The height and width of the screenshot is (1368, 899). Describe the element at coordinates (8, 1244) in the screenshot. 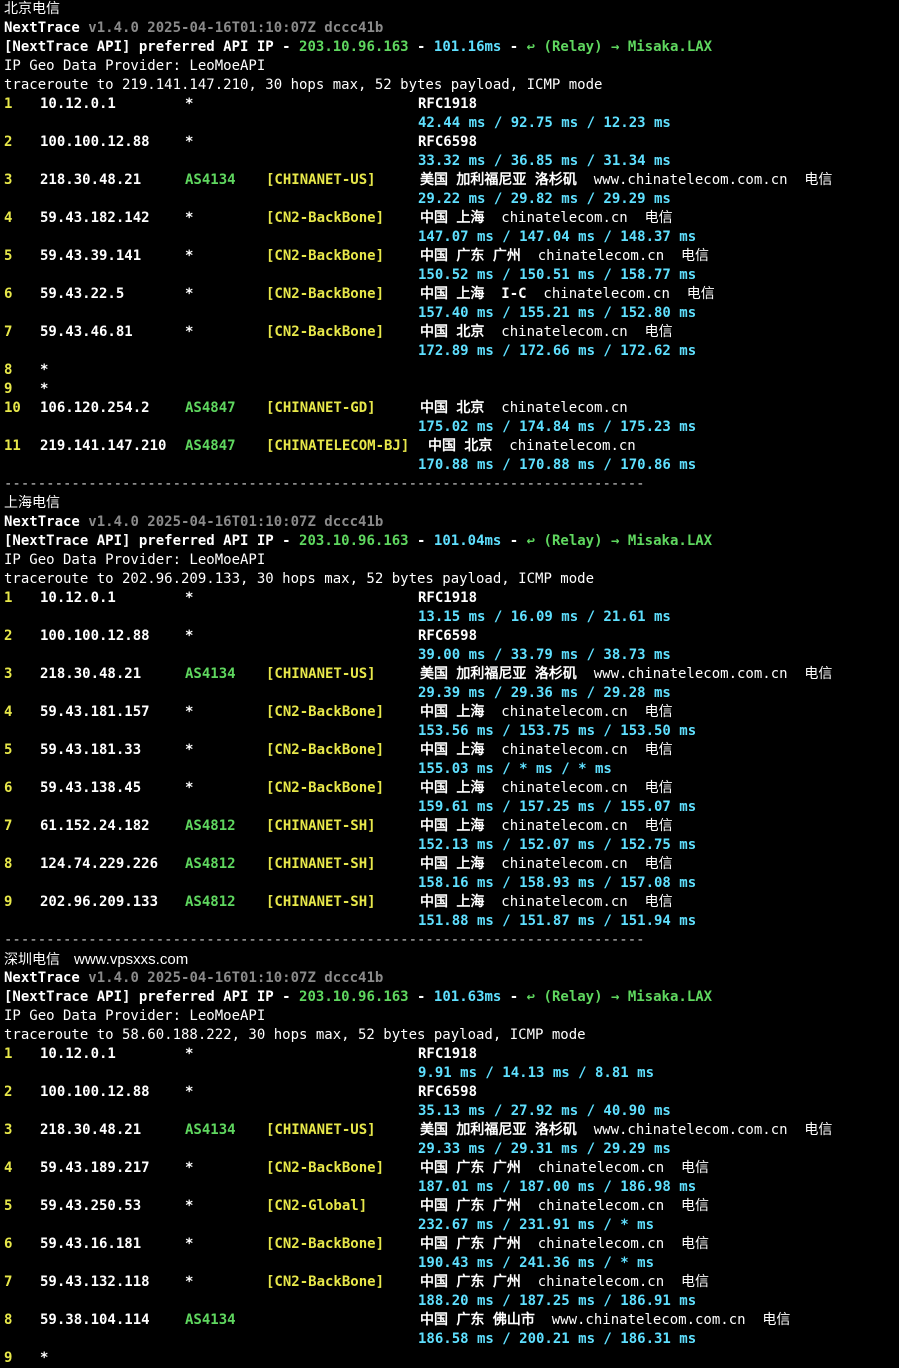

I see `hop-number: 6` at that location.